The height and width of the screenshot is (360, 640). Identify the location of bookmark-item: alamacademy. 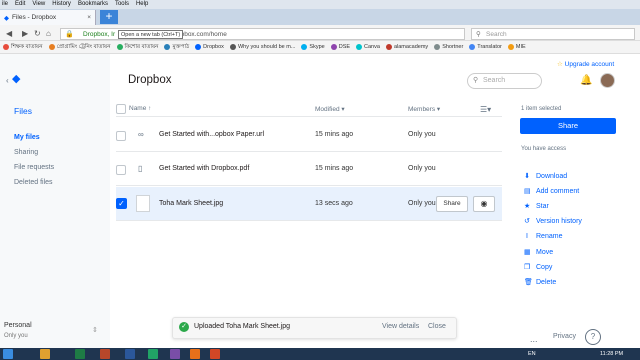
(406, 47).